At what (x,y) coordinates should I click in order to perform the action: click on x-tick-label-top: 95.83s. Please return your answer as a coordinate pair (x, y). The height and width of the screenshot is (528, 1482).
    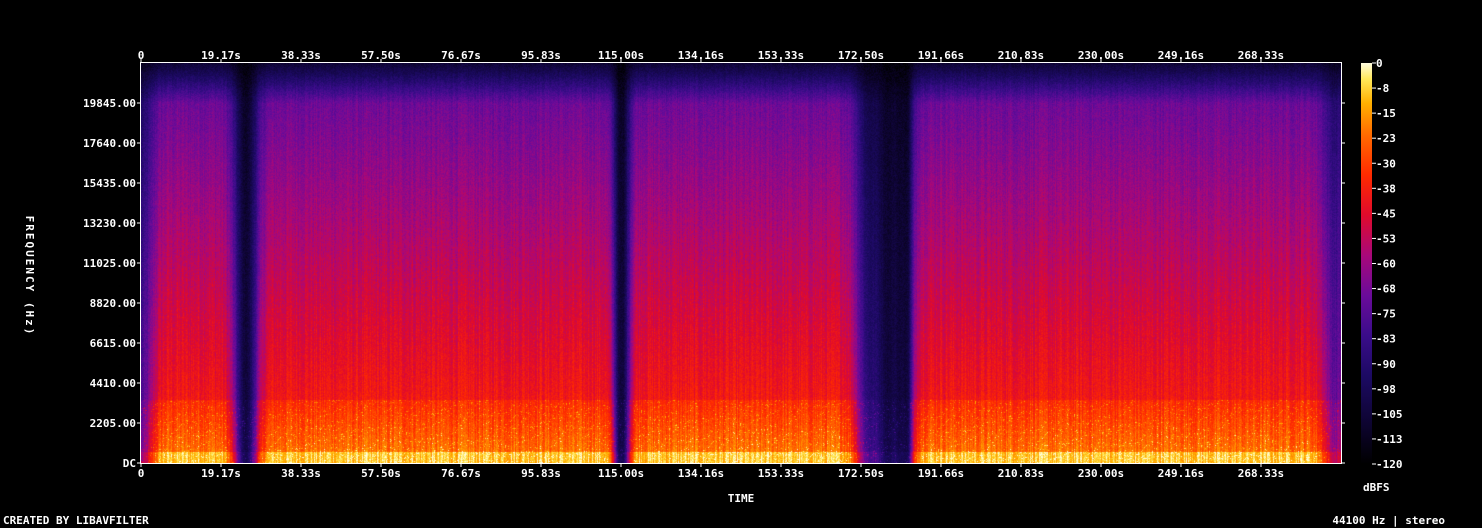
    Looking at the image, I should click on (541, 55).